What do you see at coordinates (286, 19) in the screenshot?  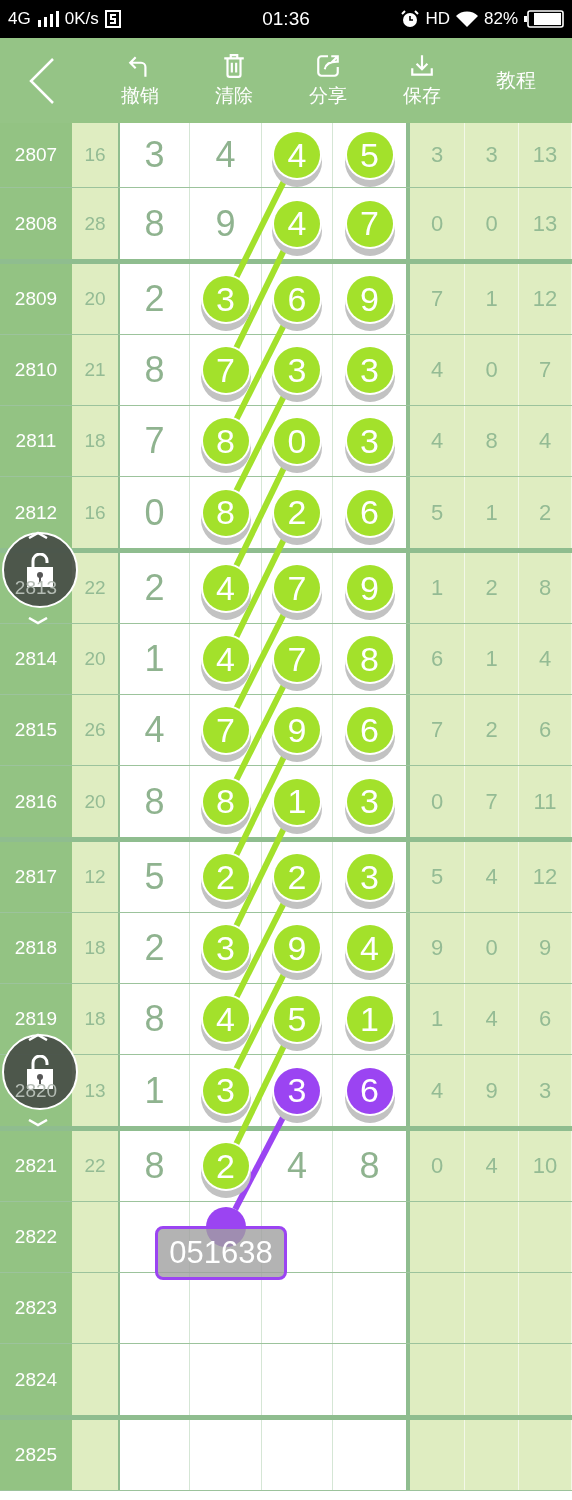 I see `clock-time: 01:36` at bounding box center [286, 19].